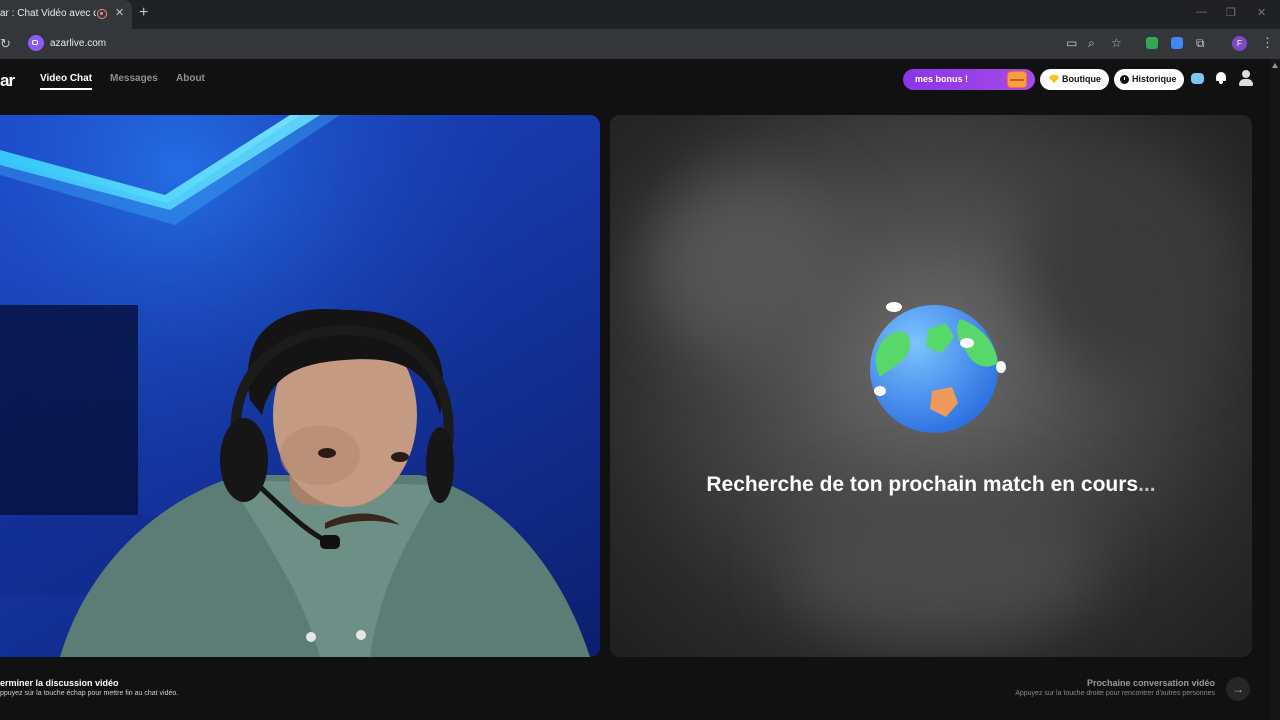 This screenshot has height=720, width=1280. Describe the element at coordinates (922, 484) in the screenshot. I see `status-text: Recherche de ton prochain match en cours` at that location.